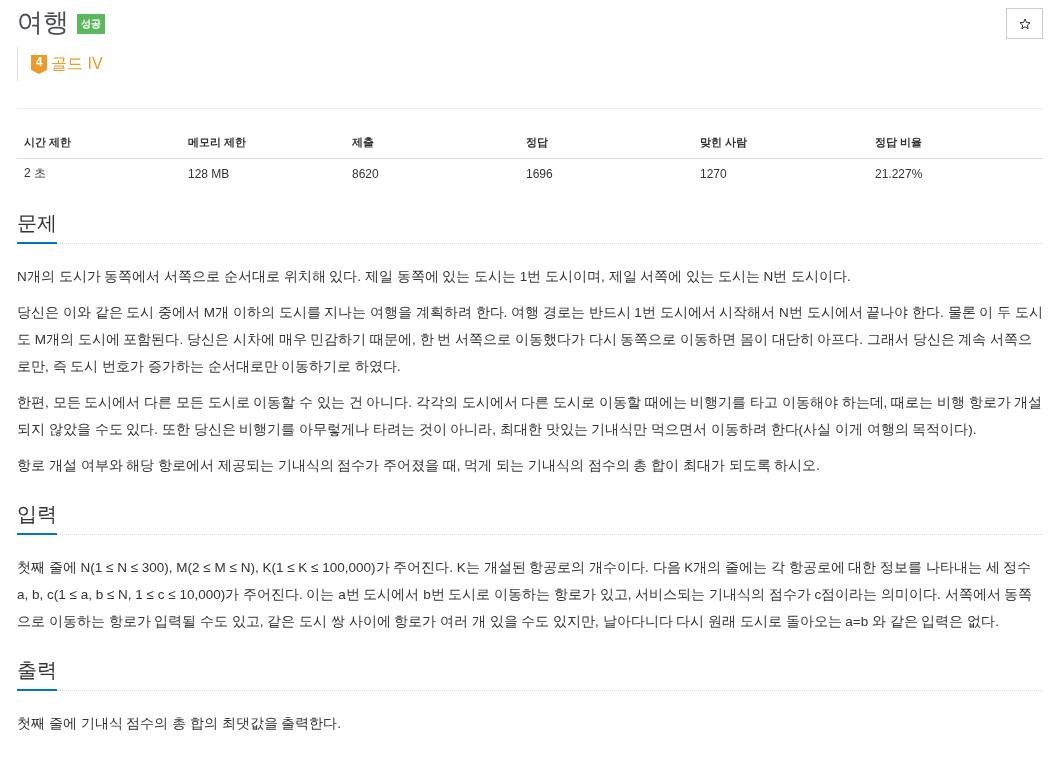  What do you see at coordinates (899, 142) in the screenshot?
I see `column-header: 정답 비율` at bounding box center [899, 142].